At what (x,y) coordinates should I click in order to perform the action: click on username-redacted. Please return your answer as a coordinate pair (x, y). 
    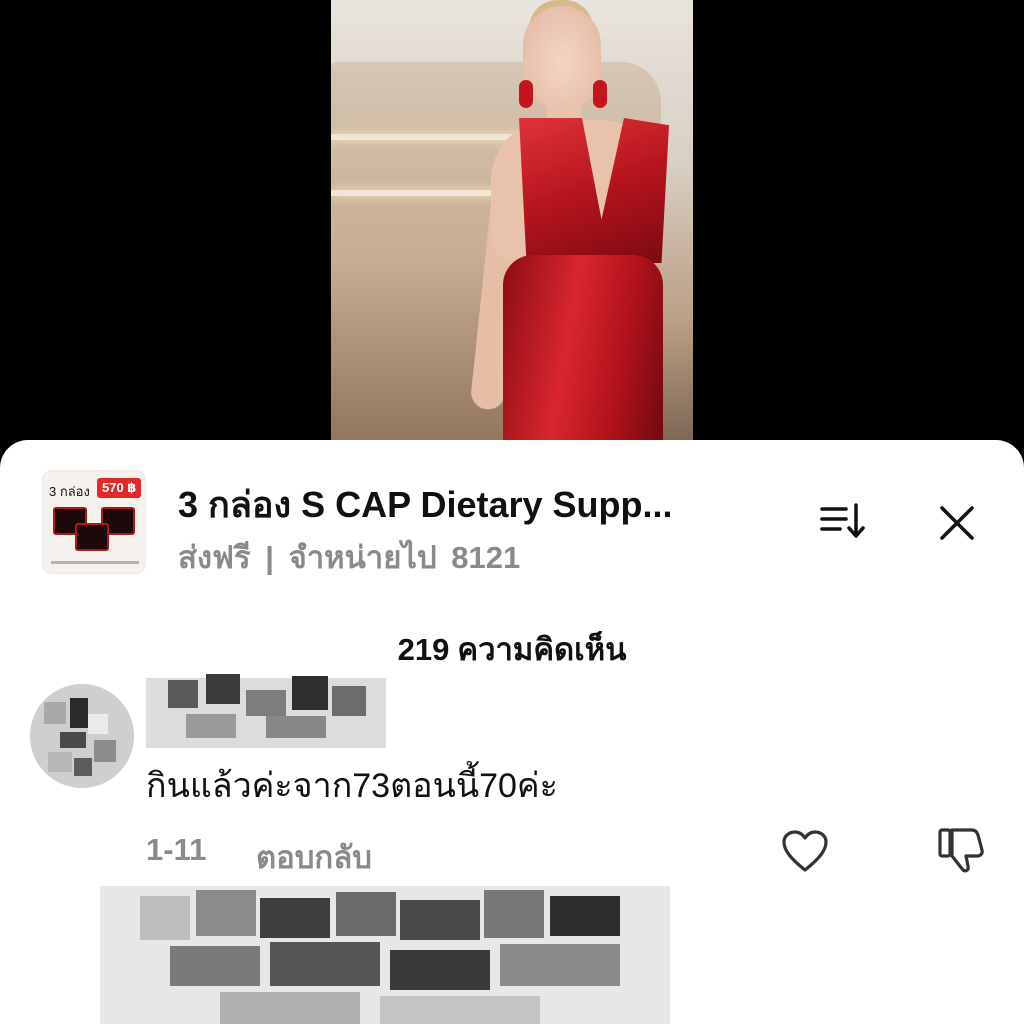
    Looking at the image, I should click on (266, 712).